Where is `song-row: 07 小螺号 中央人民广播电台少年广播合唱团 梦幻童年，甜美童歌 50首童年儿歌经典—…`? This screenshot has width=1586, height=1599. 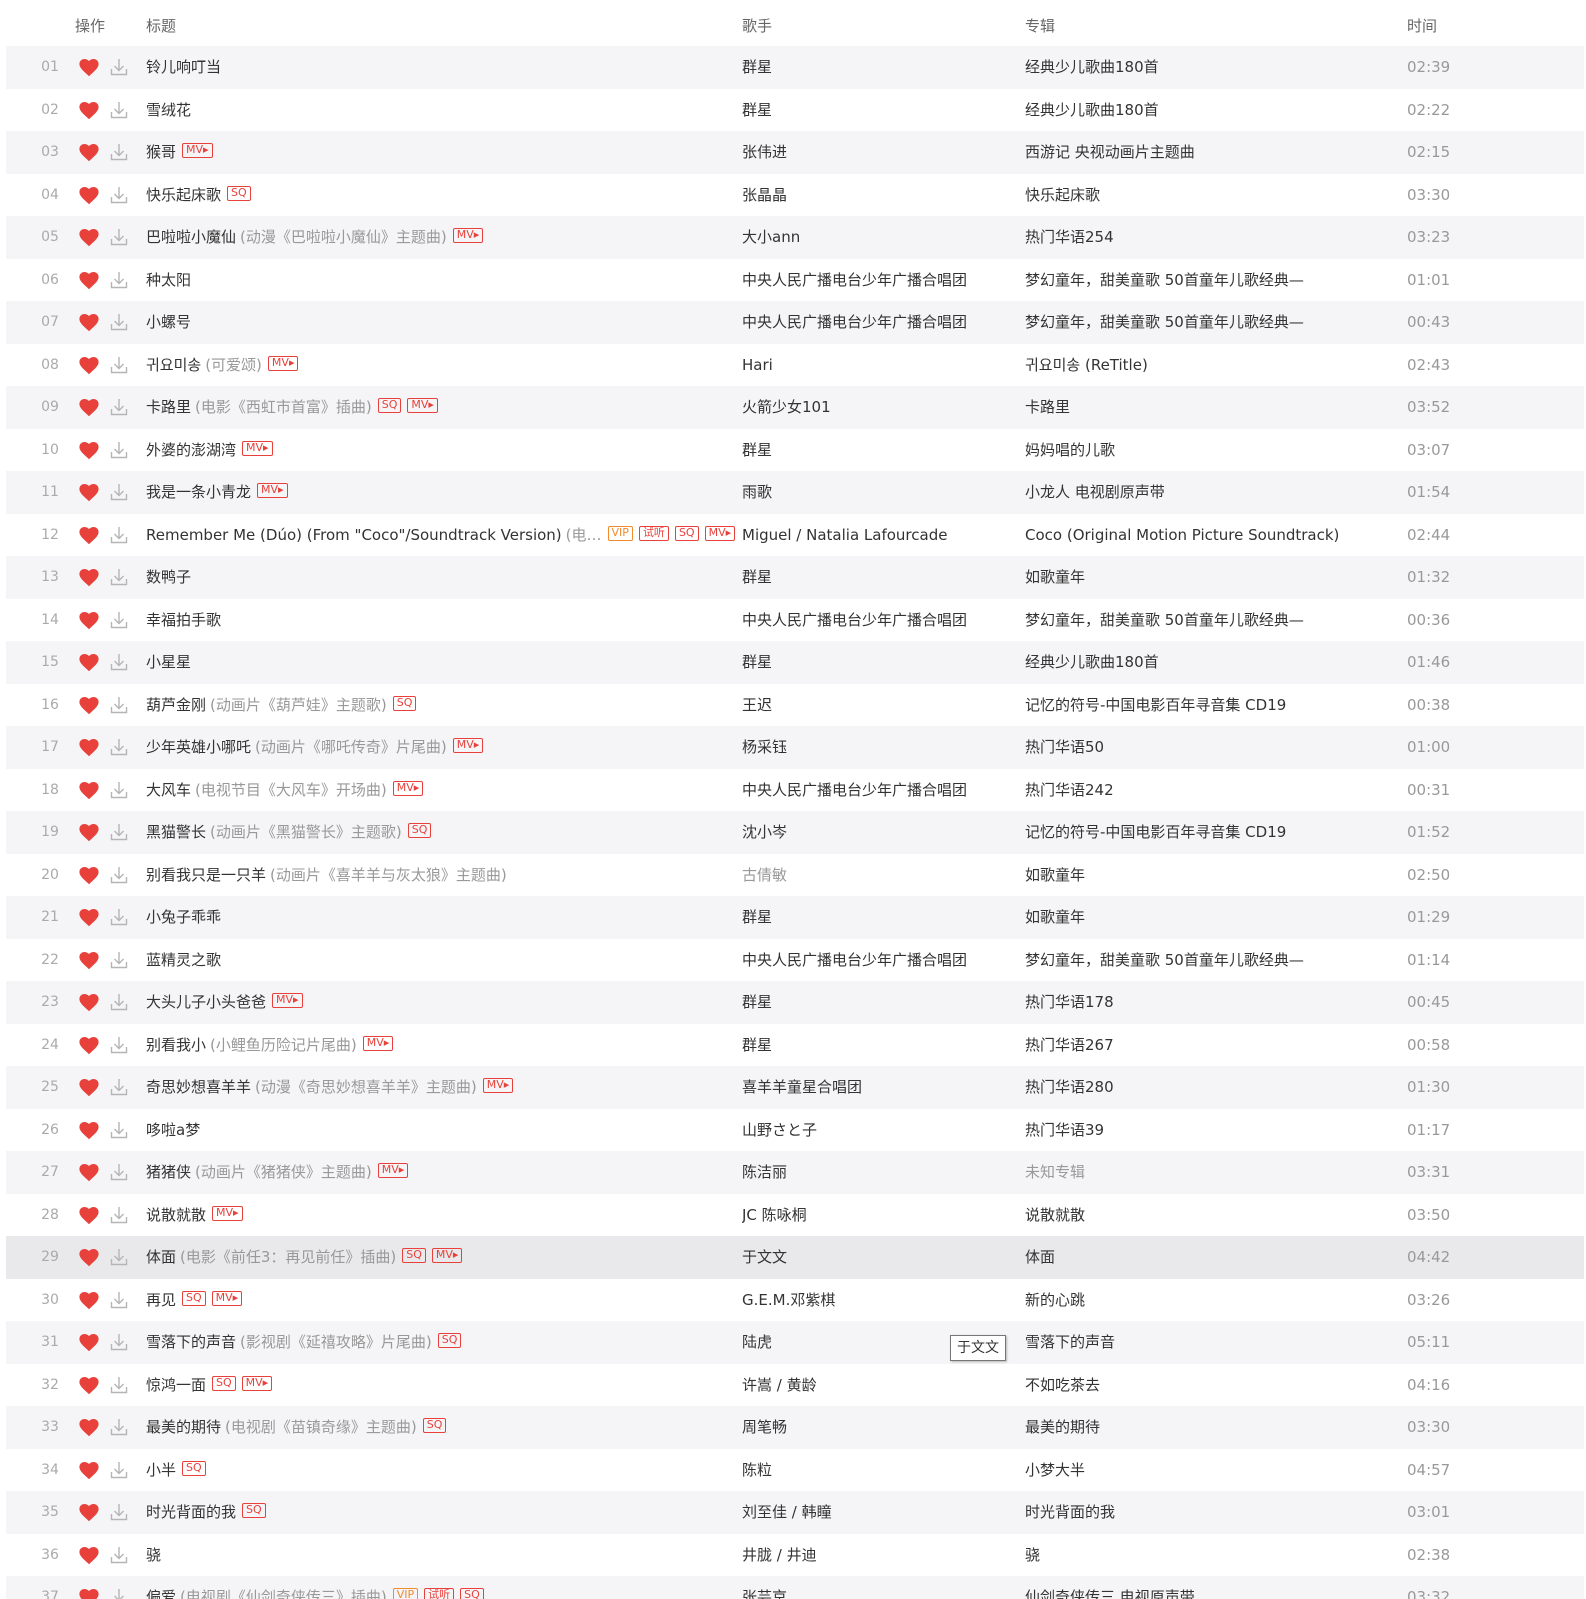
song-row: 07 小螺号 中央人民广播电台少年广播合唱团 梦幻童年，甜美童歌 50首童年儿歌经典—… is located at coordinates (795, 322).